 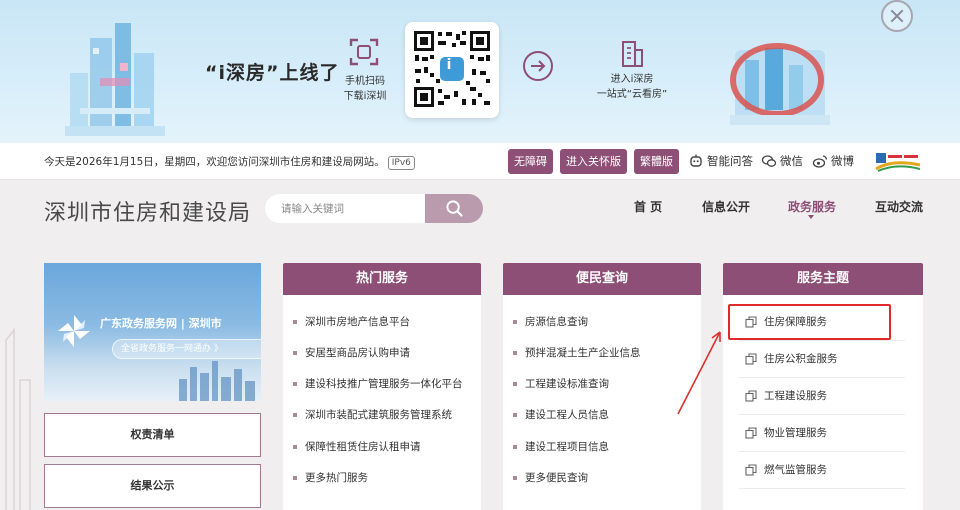 I want to click on guangdong-gov-service-banner: 广东政务服务网 | 深圳市 全省政务服务一网通办 》, so click(x=152, y=332).